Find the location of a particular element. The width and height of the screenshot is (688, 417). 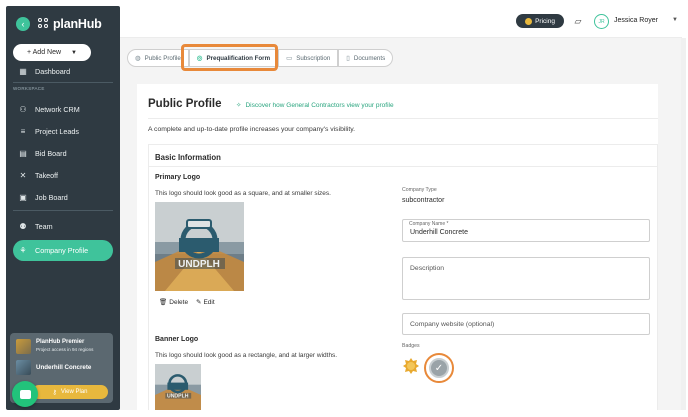

edit-logo-button: ✎ Edit is located at coordinates (205, 302).